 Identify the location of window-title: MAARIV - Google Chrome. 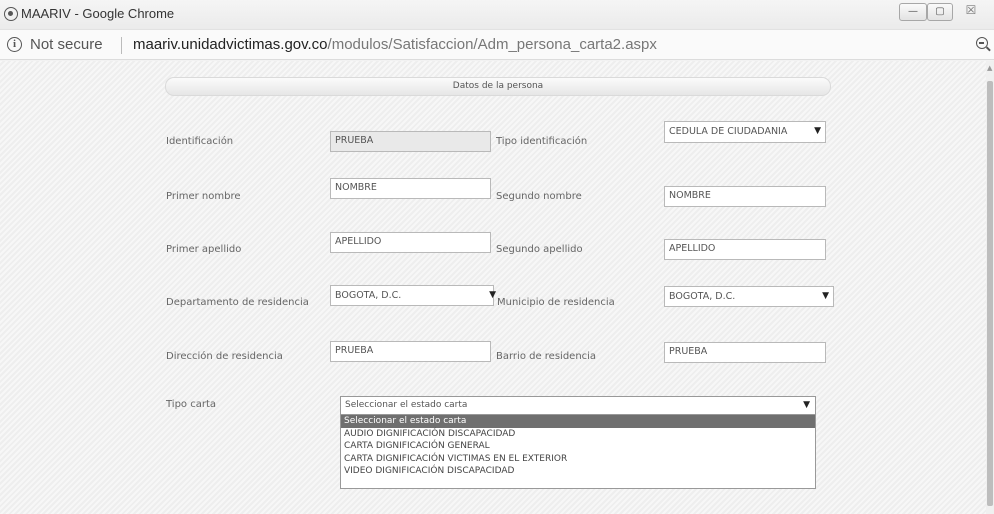
(98, 13).